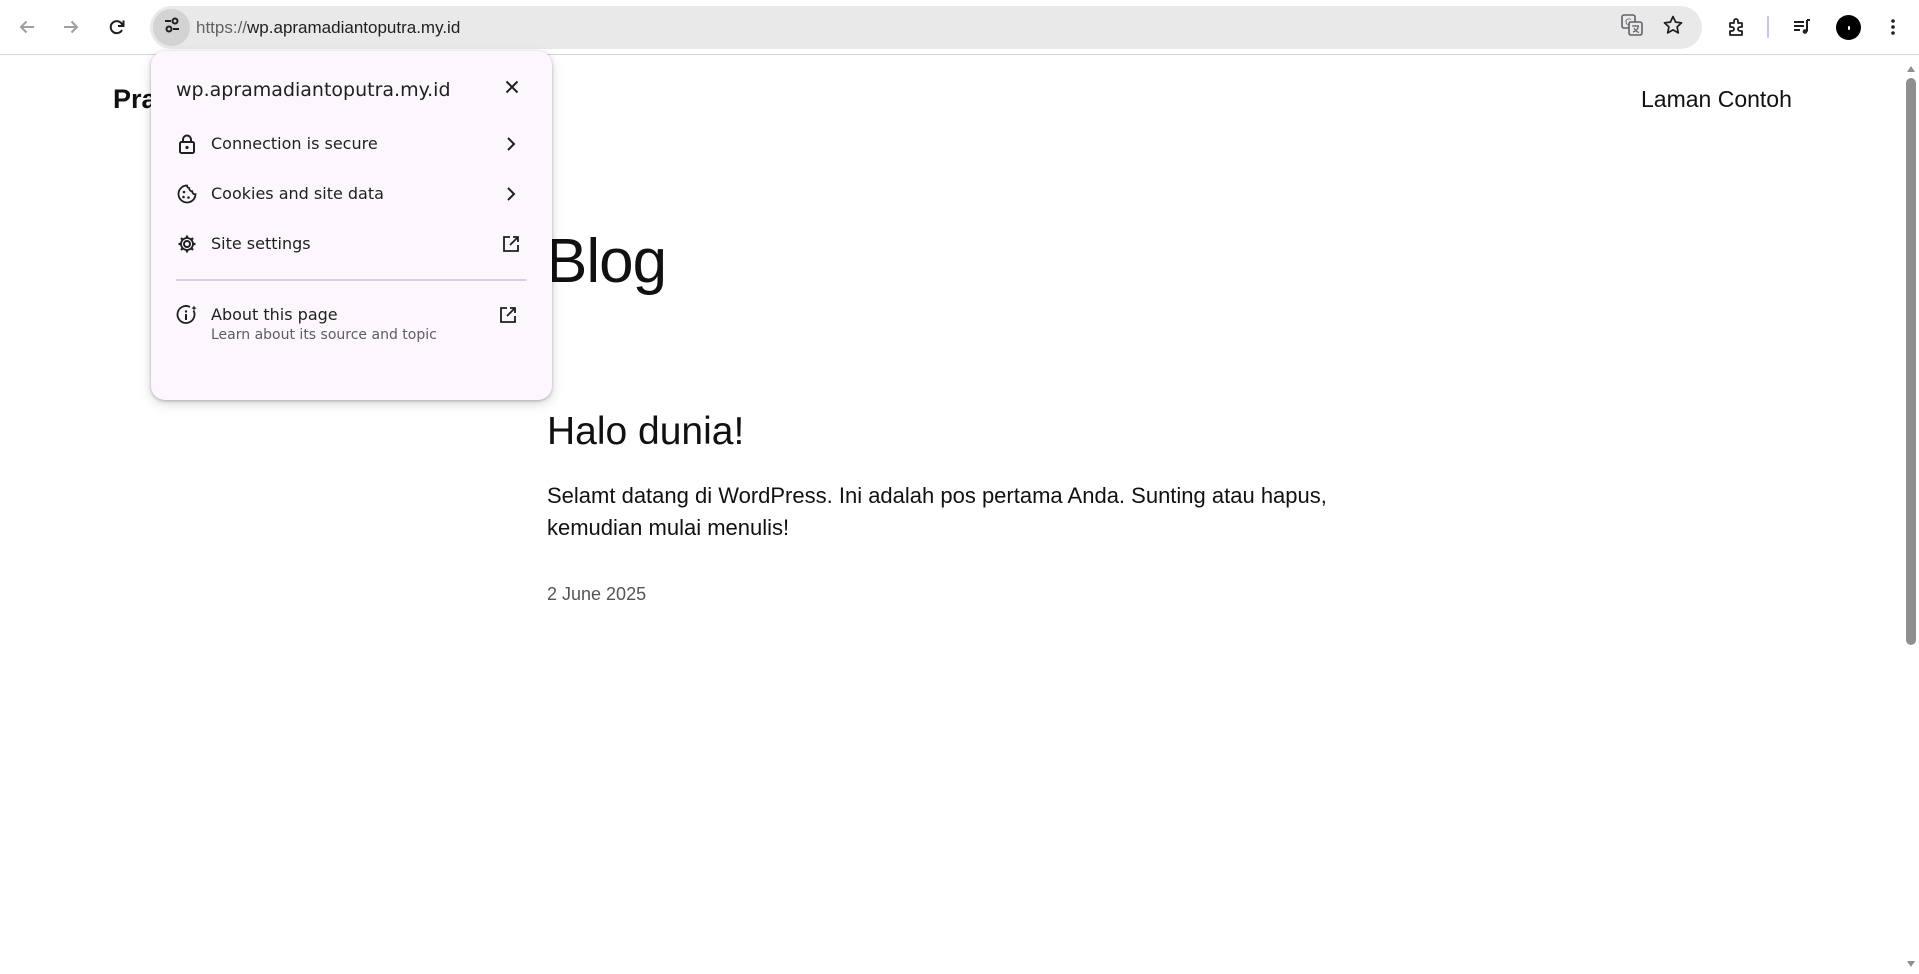 The width and height of the screenshot is (1919, 974). What do you see at coordinates (297, 193) in the screenshot?
I see `cookies-label: Cookies and site data` at bounding box center [297, 193].